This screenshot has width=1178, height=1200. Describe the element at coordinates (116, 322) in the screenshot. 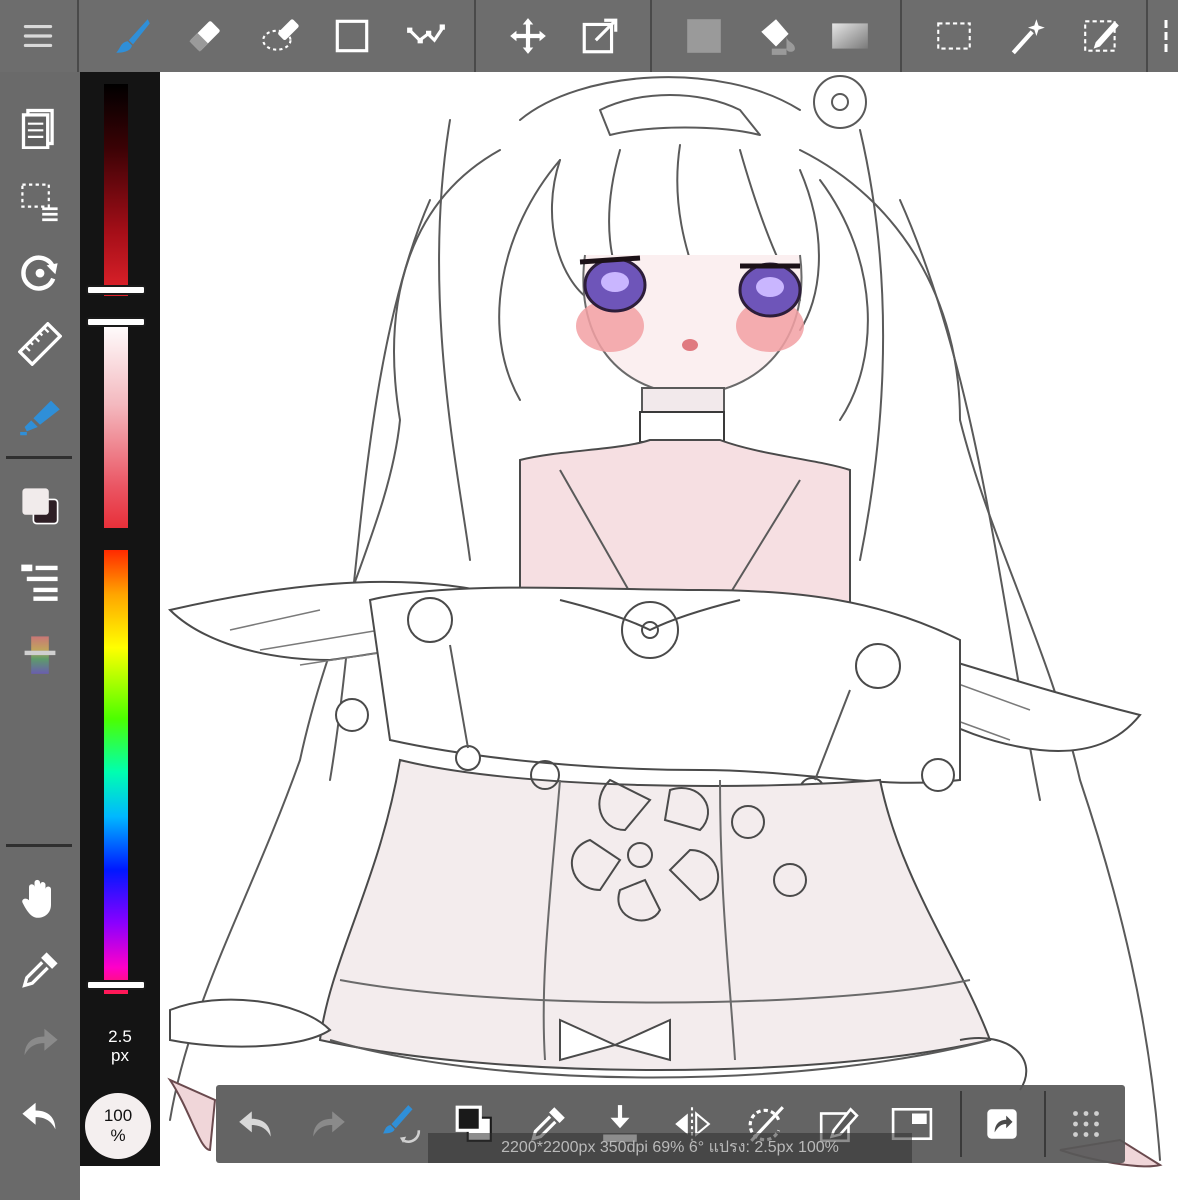

I see `saturation-slider-handle` at that location.